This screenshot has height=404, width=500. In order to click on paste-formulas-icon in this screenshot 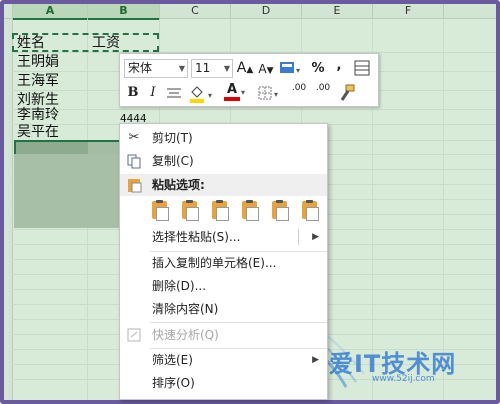, I will do `click(222, 214)`.